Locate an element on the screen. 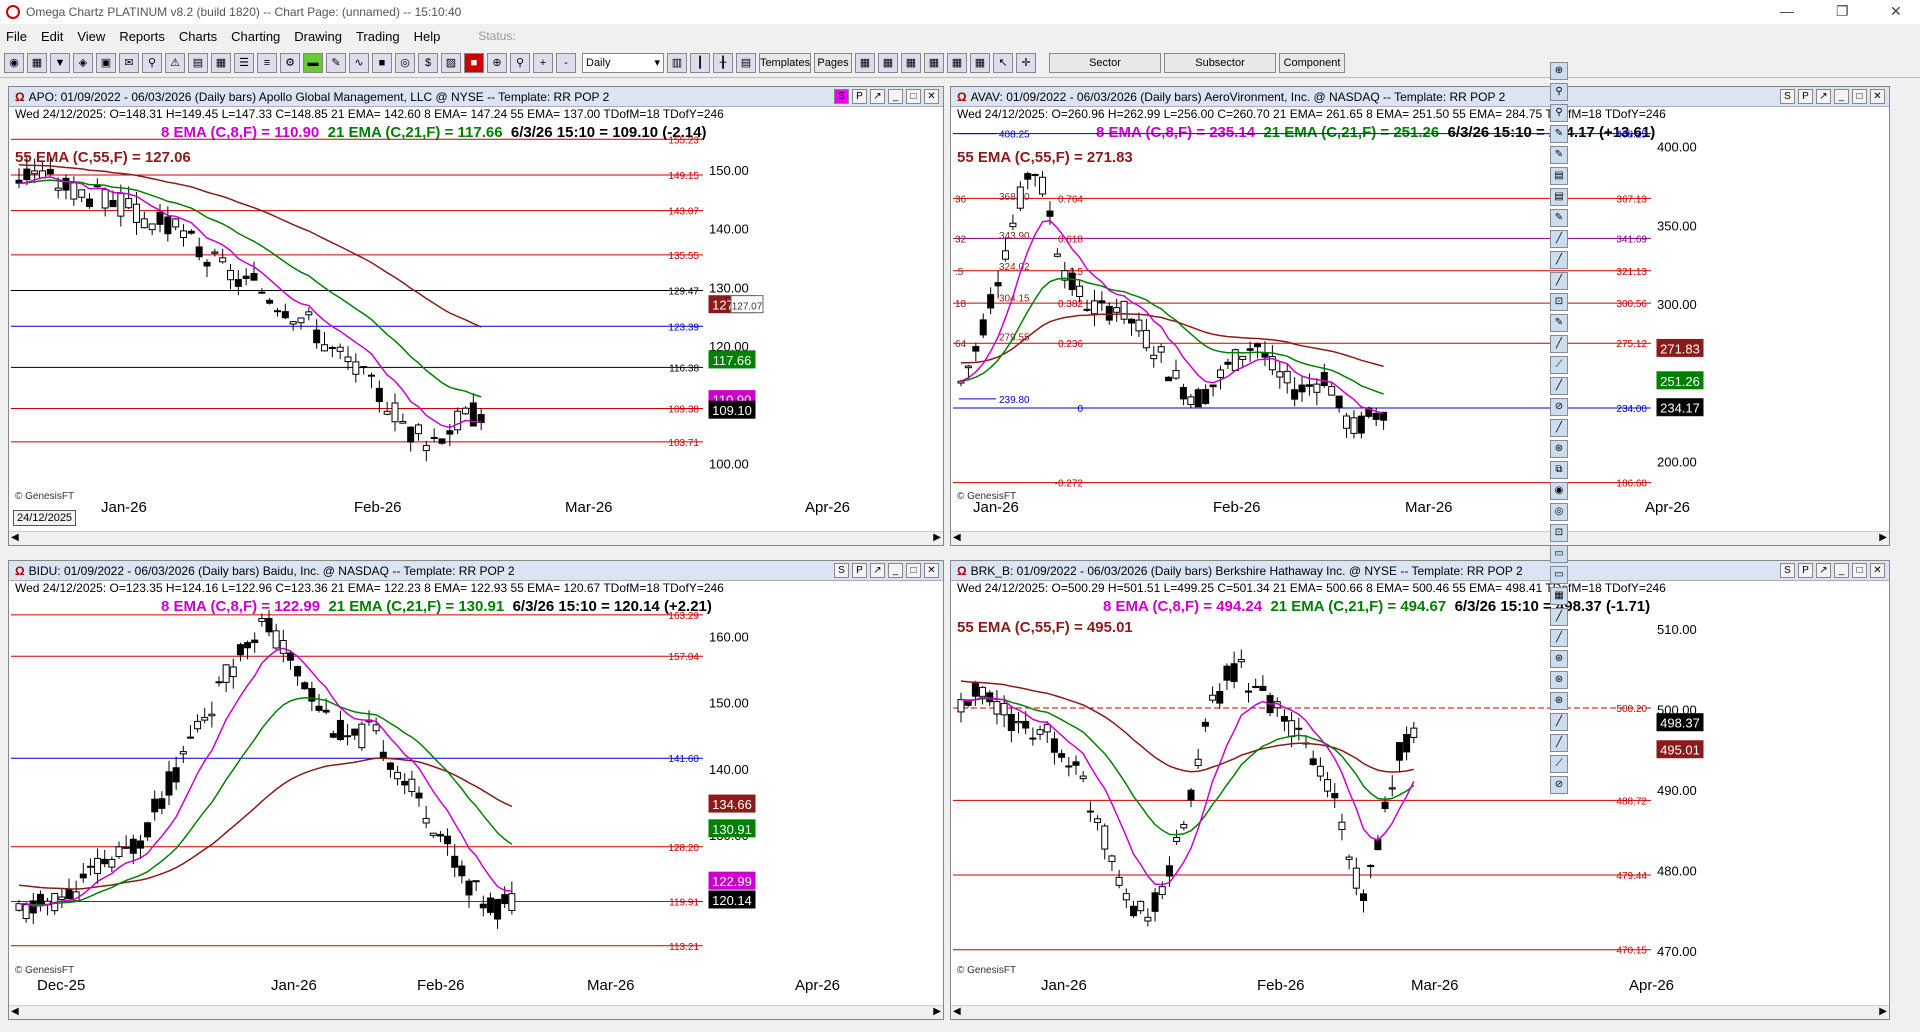  tool-image-icon: ▨ is located at coordinates (451, 62).